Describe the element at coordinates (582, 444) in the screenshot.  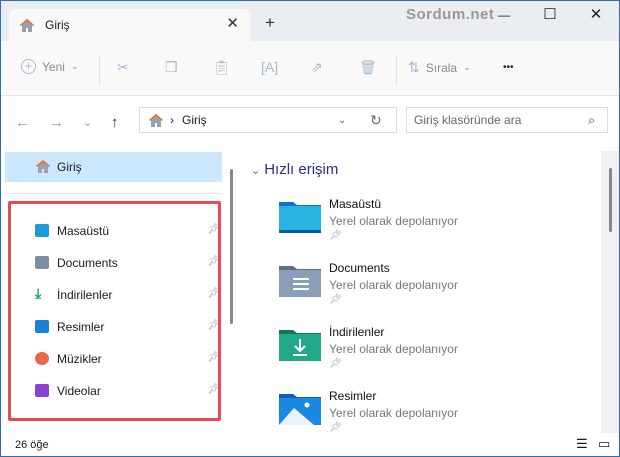
I see `details-view-icon: ☰` at that location.